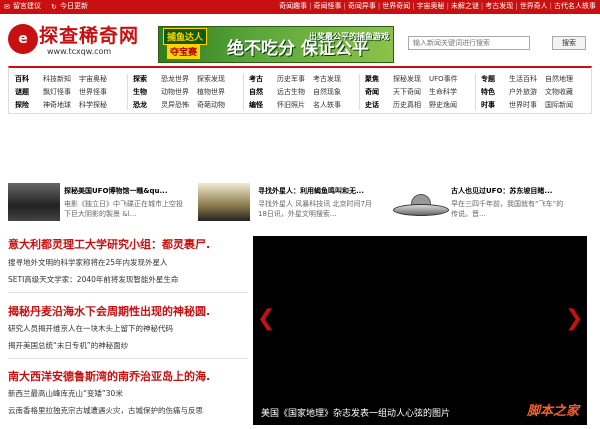 The image size is (600, 429). What do you see at coordinates (327, 105) in the screenshot?
I see `nav-link: 名人轶事` at bounding box center [327, 105].